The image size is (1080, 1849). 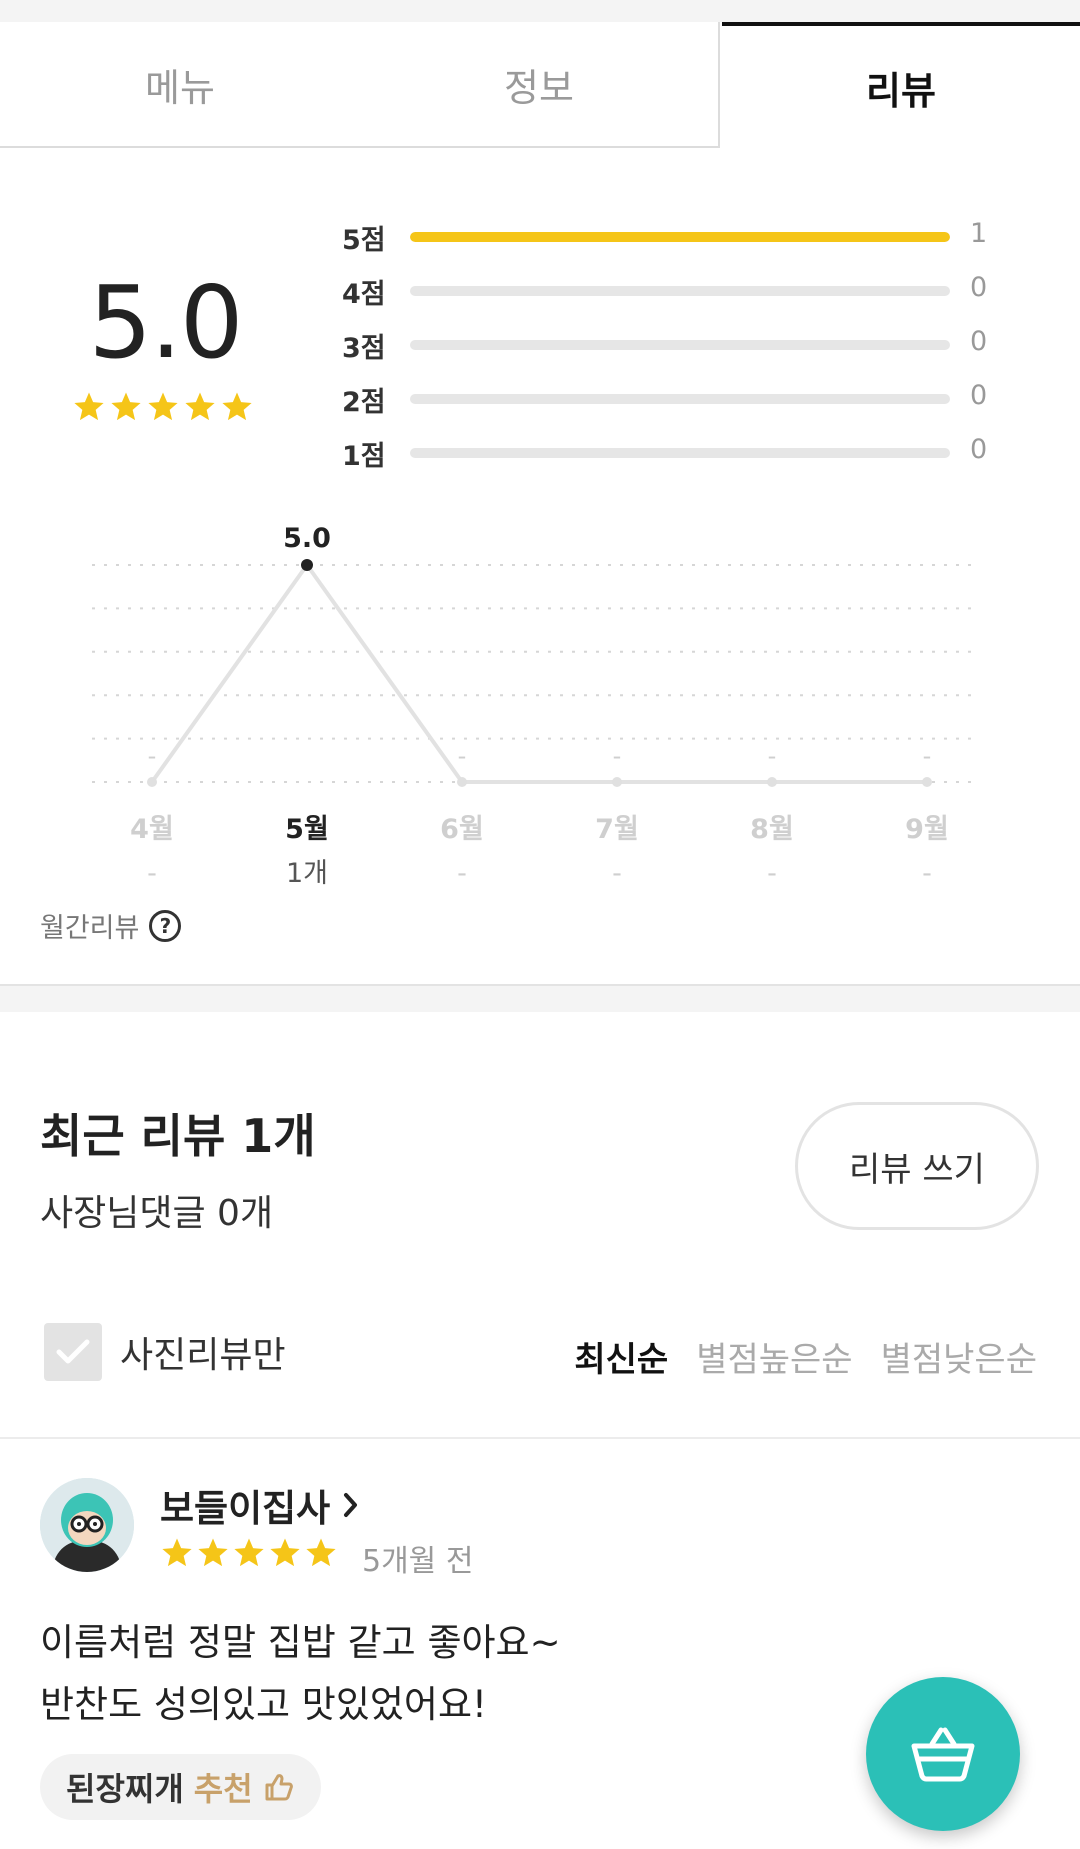 I want to click on help-icon: ?, so click(x=165, y=925).